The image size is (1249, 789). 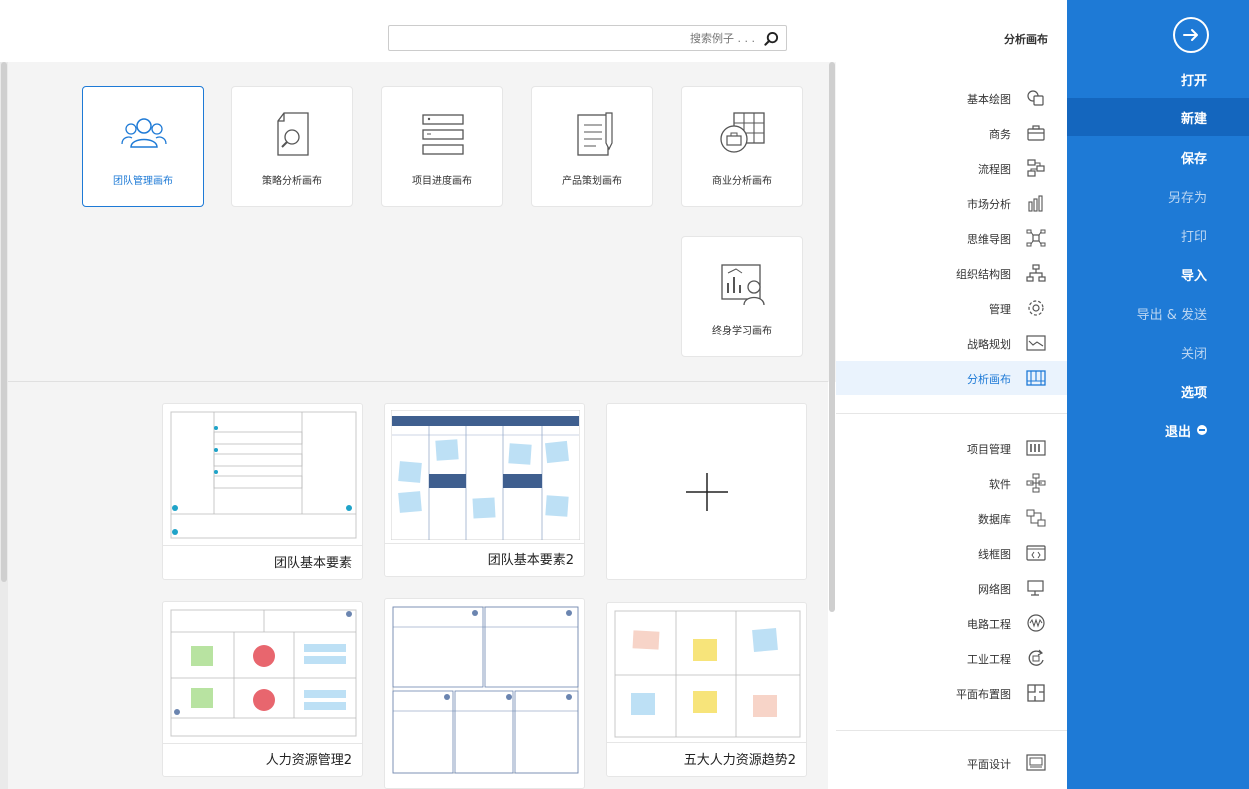 I want to click on plus-icon, so click(x=707, y=492).